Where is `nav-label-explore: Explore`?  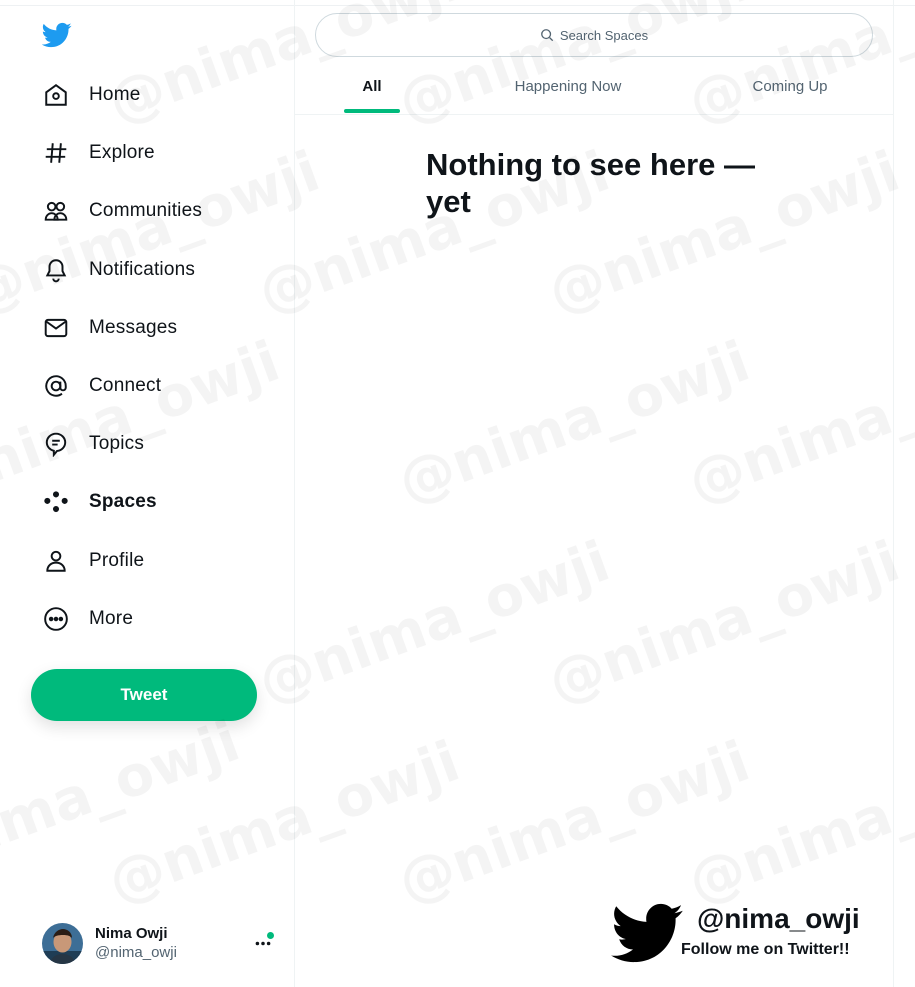
nav-label-explore: Explore is located at coordinates (122, 153).